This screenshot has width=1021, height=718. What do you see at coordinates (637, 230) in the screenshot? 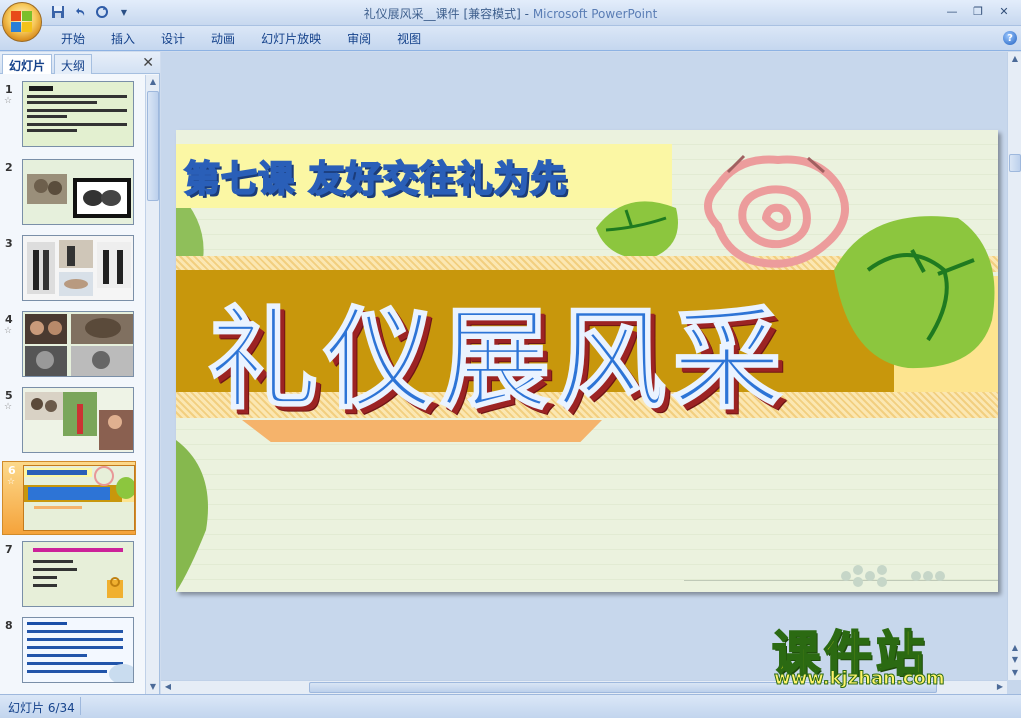
I see `small-leaf-decoration` at bounding box center [637, 230].